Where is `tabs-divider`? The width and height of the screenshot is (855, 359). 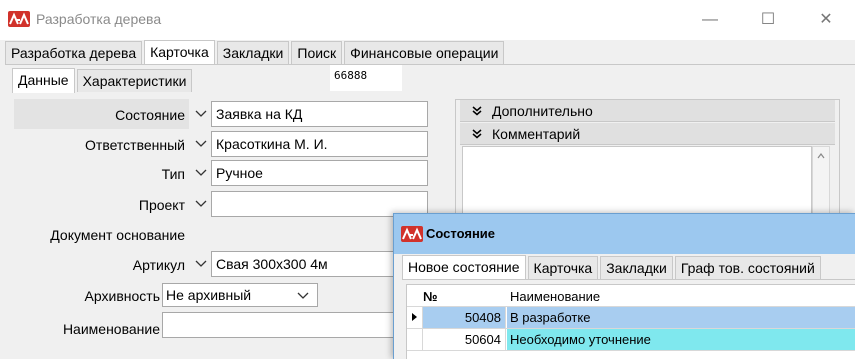
tabs-divider is located at coordinates (430, 64).